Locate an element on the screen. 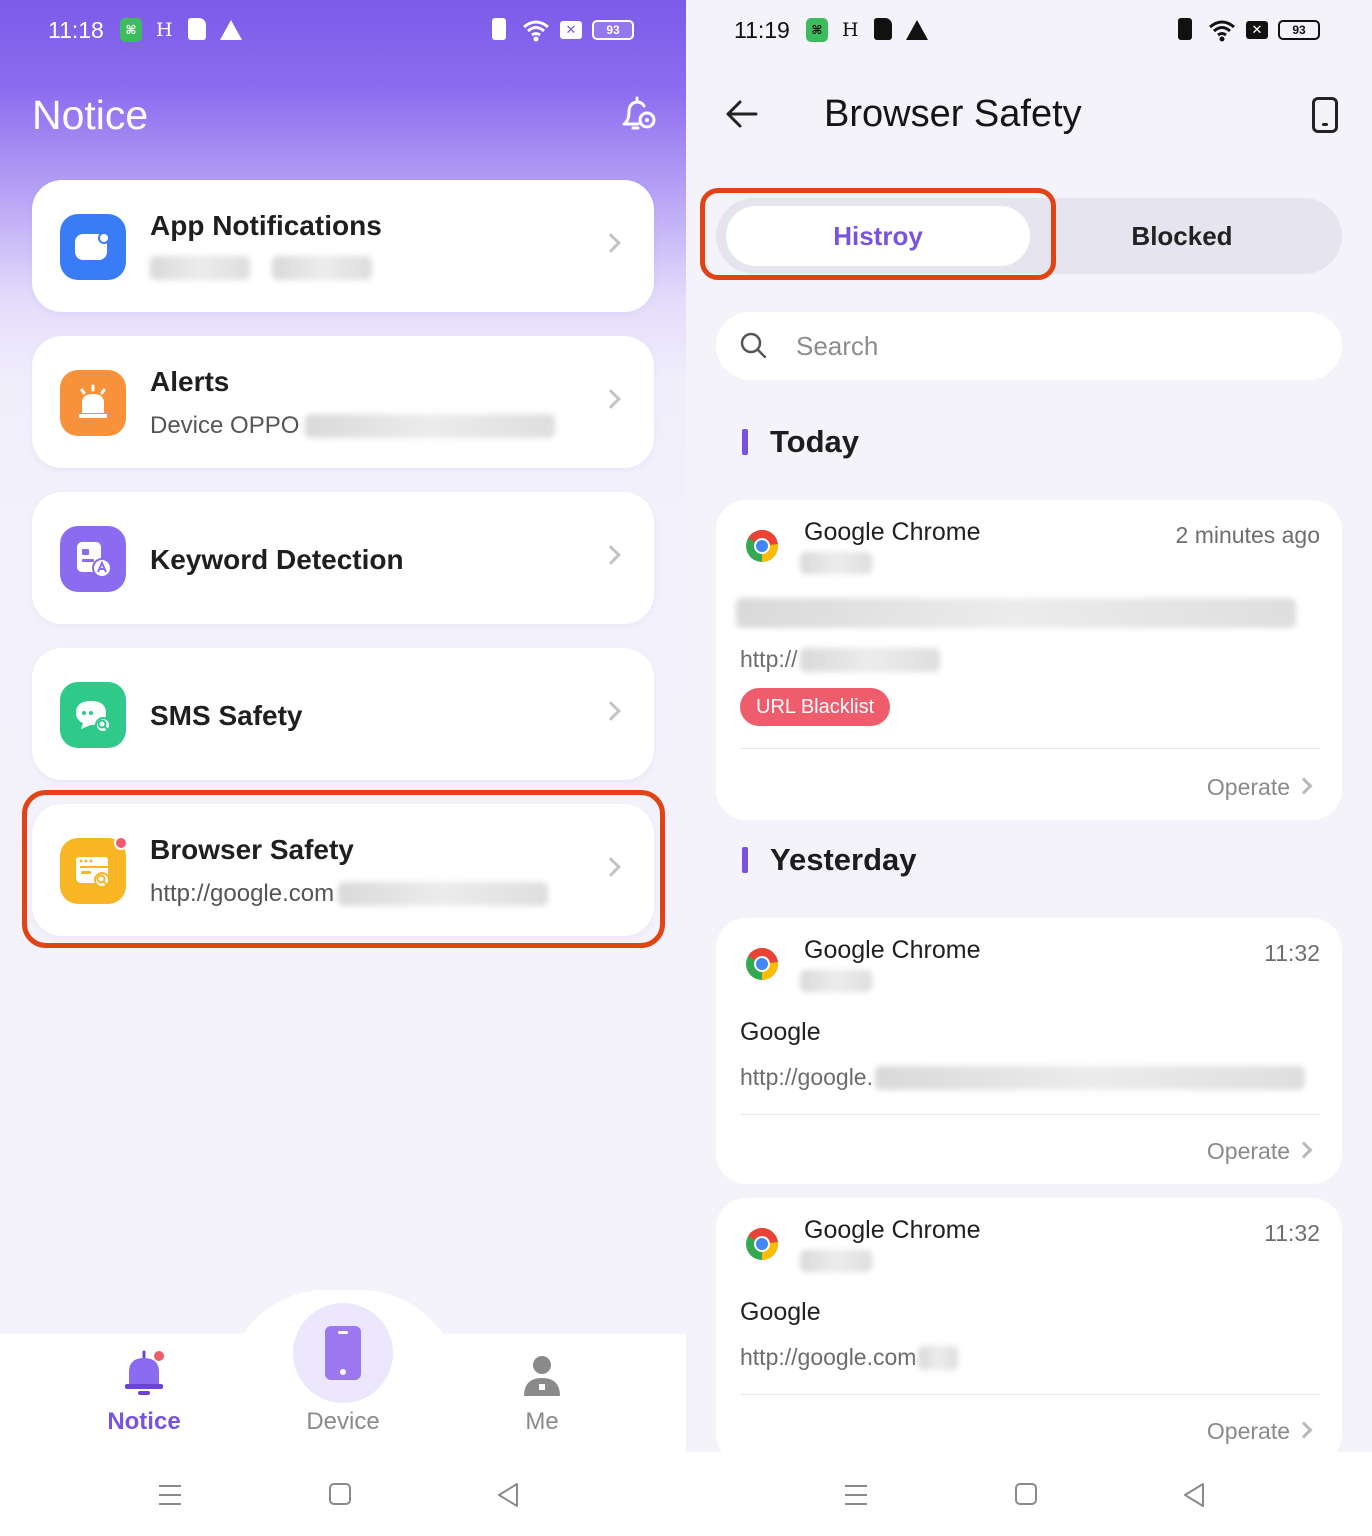 The image size is (1372, 1536). back-arrow-icon is located at coordinates (742, 114).